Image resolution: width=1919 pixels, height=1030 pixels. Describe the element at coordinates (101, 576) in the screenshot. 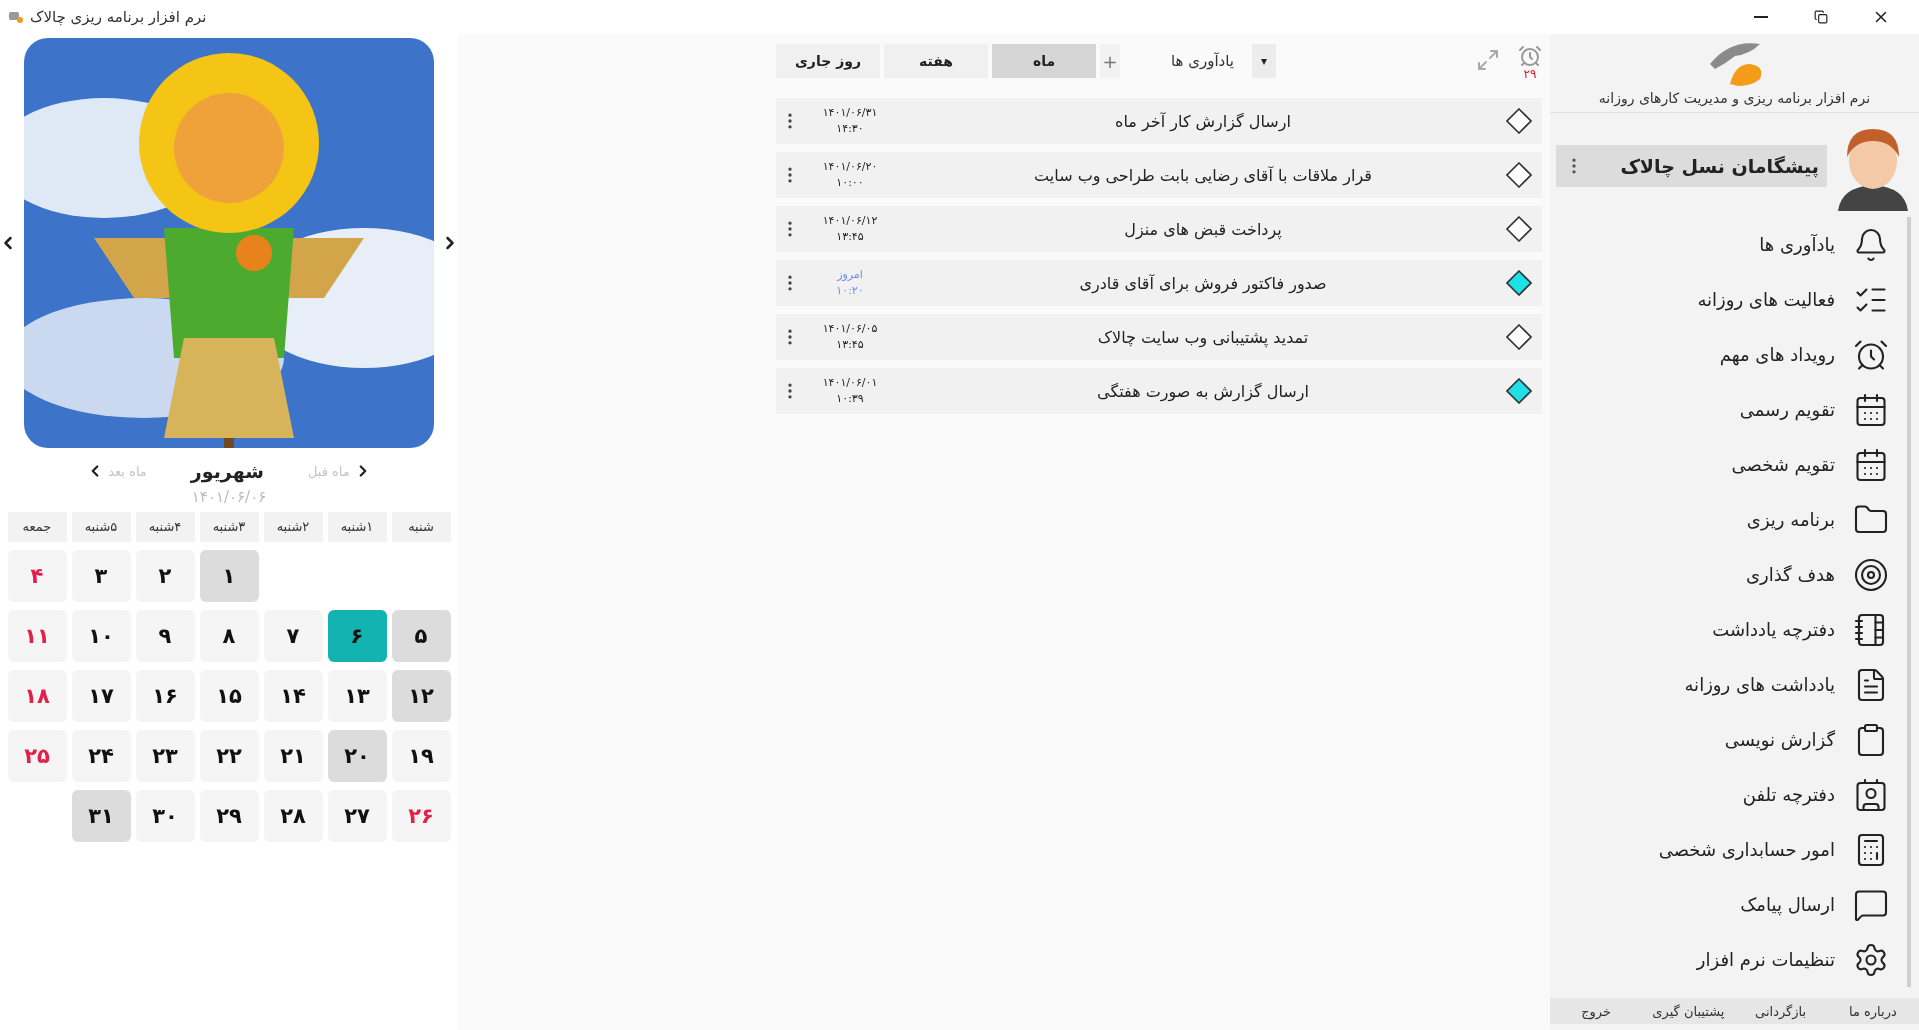

I see `day-cell: ۳` at that location.